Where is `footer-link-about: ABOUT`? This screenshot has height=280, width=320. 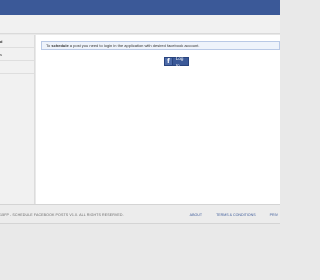 footer-link-about: ABOUT is located at coordinates (196, 215).